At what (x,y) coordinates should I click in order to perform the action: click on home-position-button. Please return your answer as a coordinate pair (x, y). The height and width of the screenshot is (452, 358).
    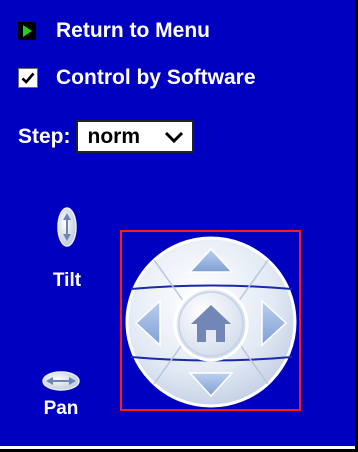
    Looking at the image, I should click on (211, 324).